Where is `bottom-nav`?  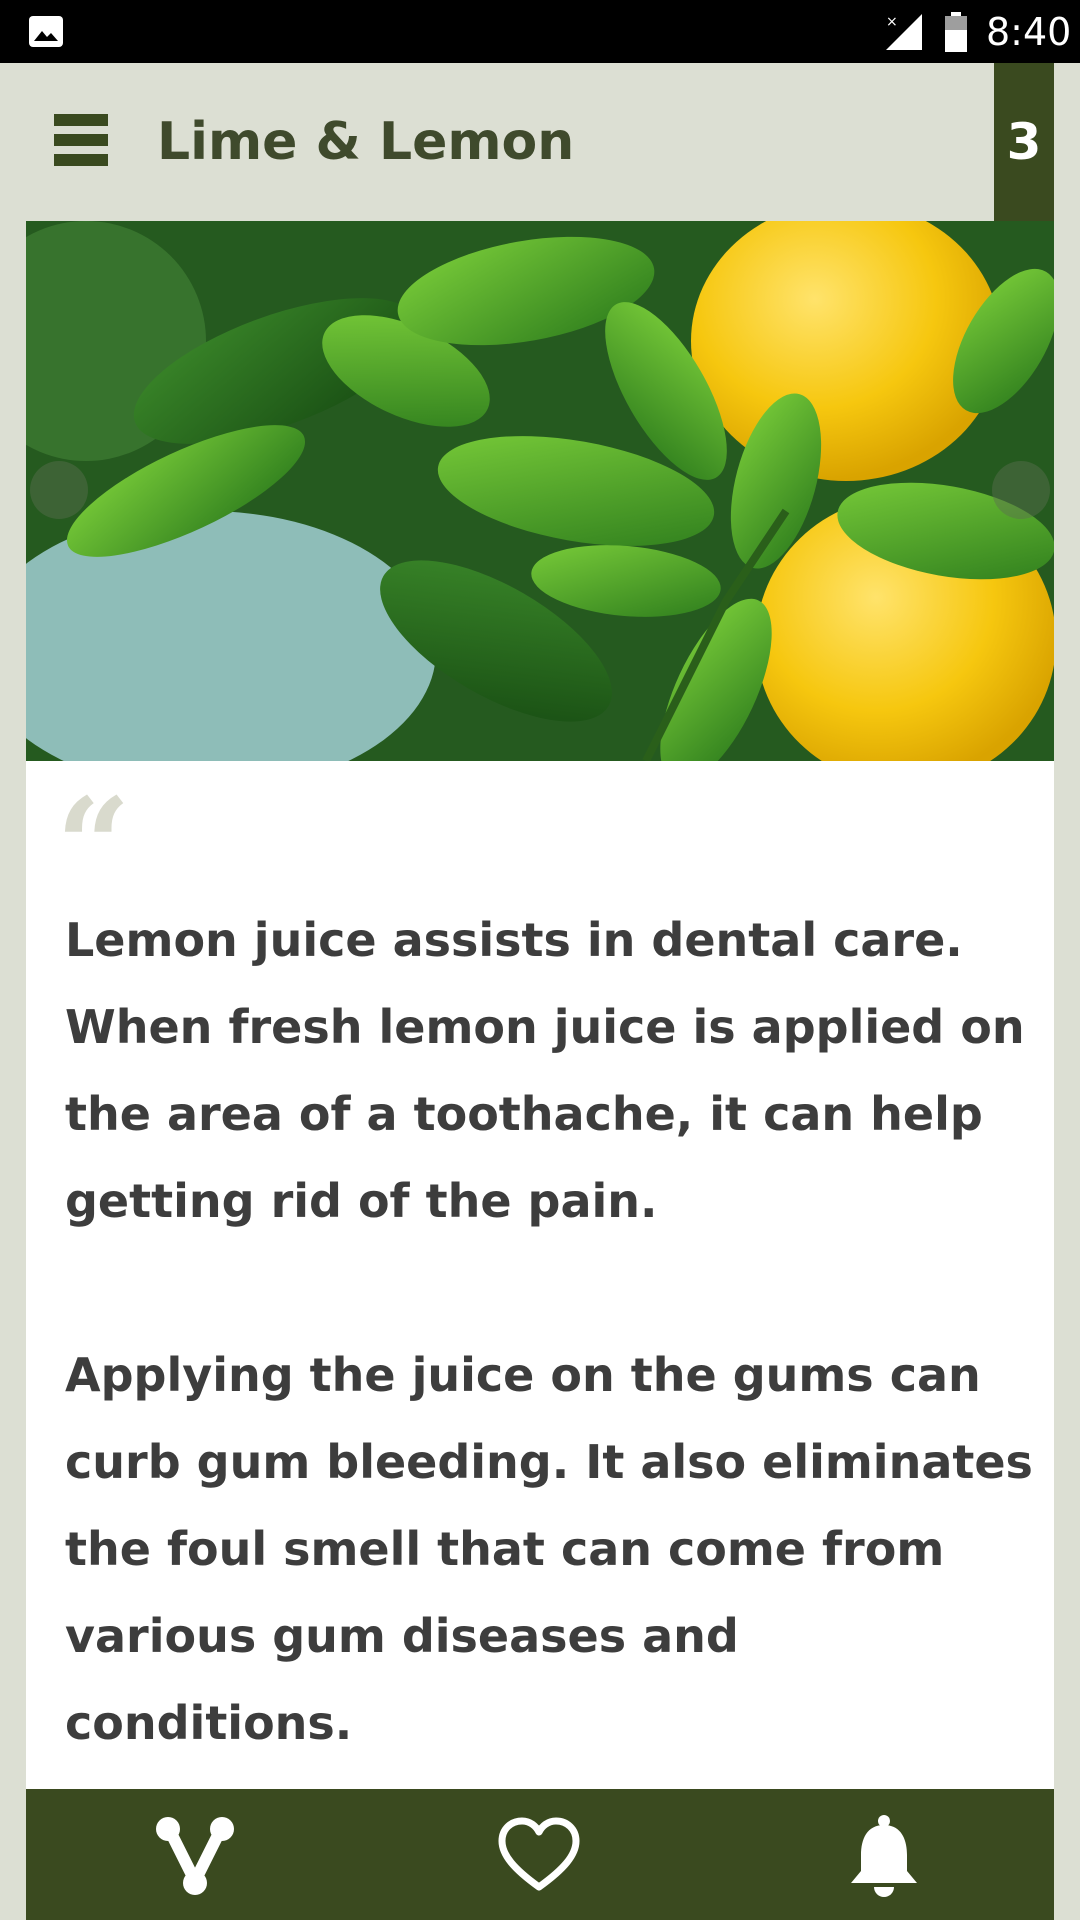 bottom-nav is located at coordinates (540, 1854).